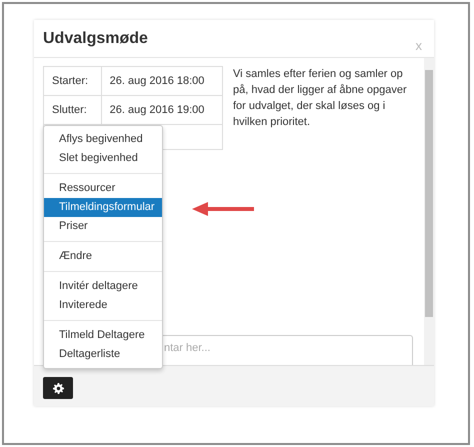  I want to click on menu-item: Ændre, so click(103, 256).